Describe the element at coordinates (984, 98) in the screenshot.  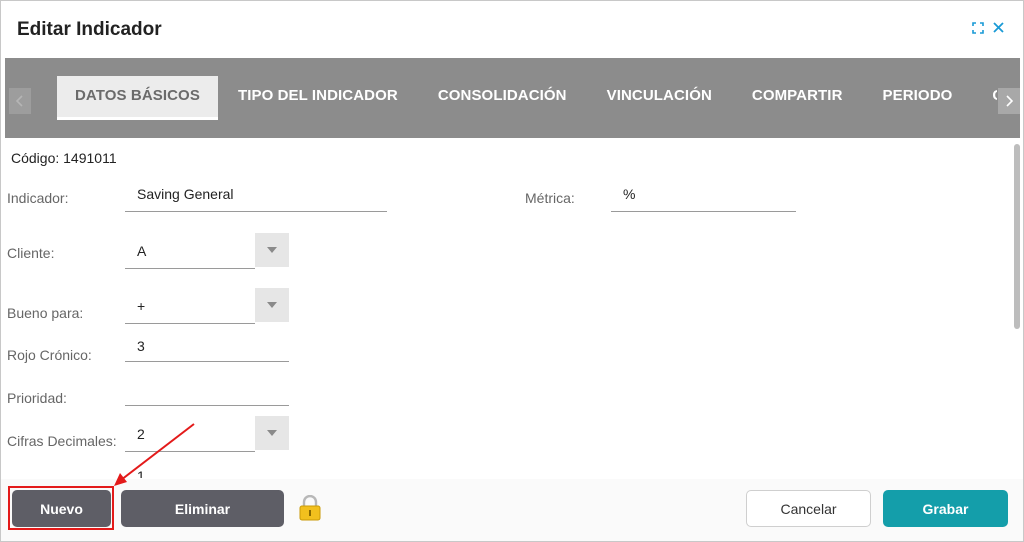
I see `tab-comp-truncated: COMP` at that location.